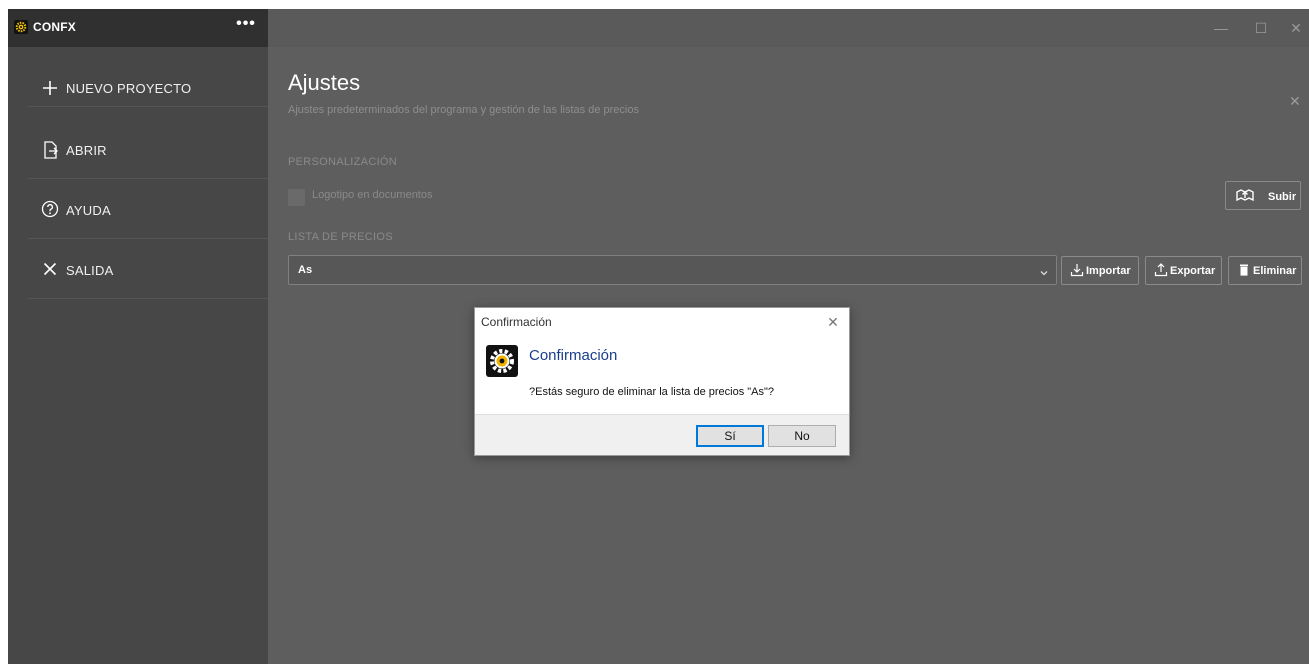  I want to click on no-button: No, so click(802, 436).